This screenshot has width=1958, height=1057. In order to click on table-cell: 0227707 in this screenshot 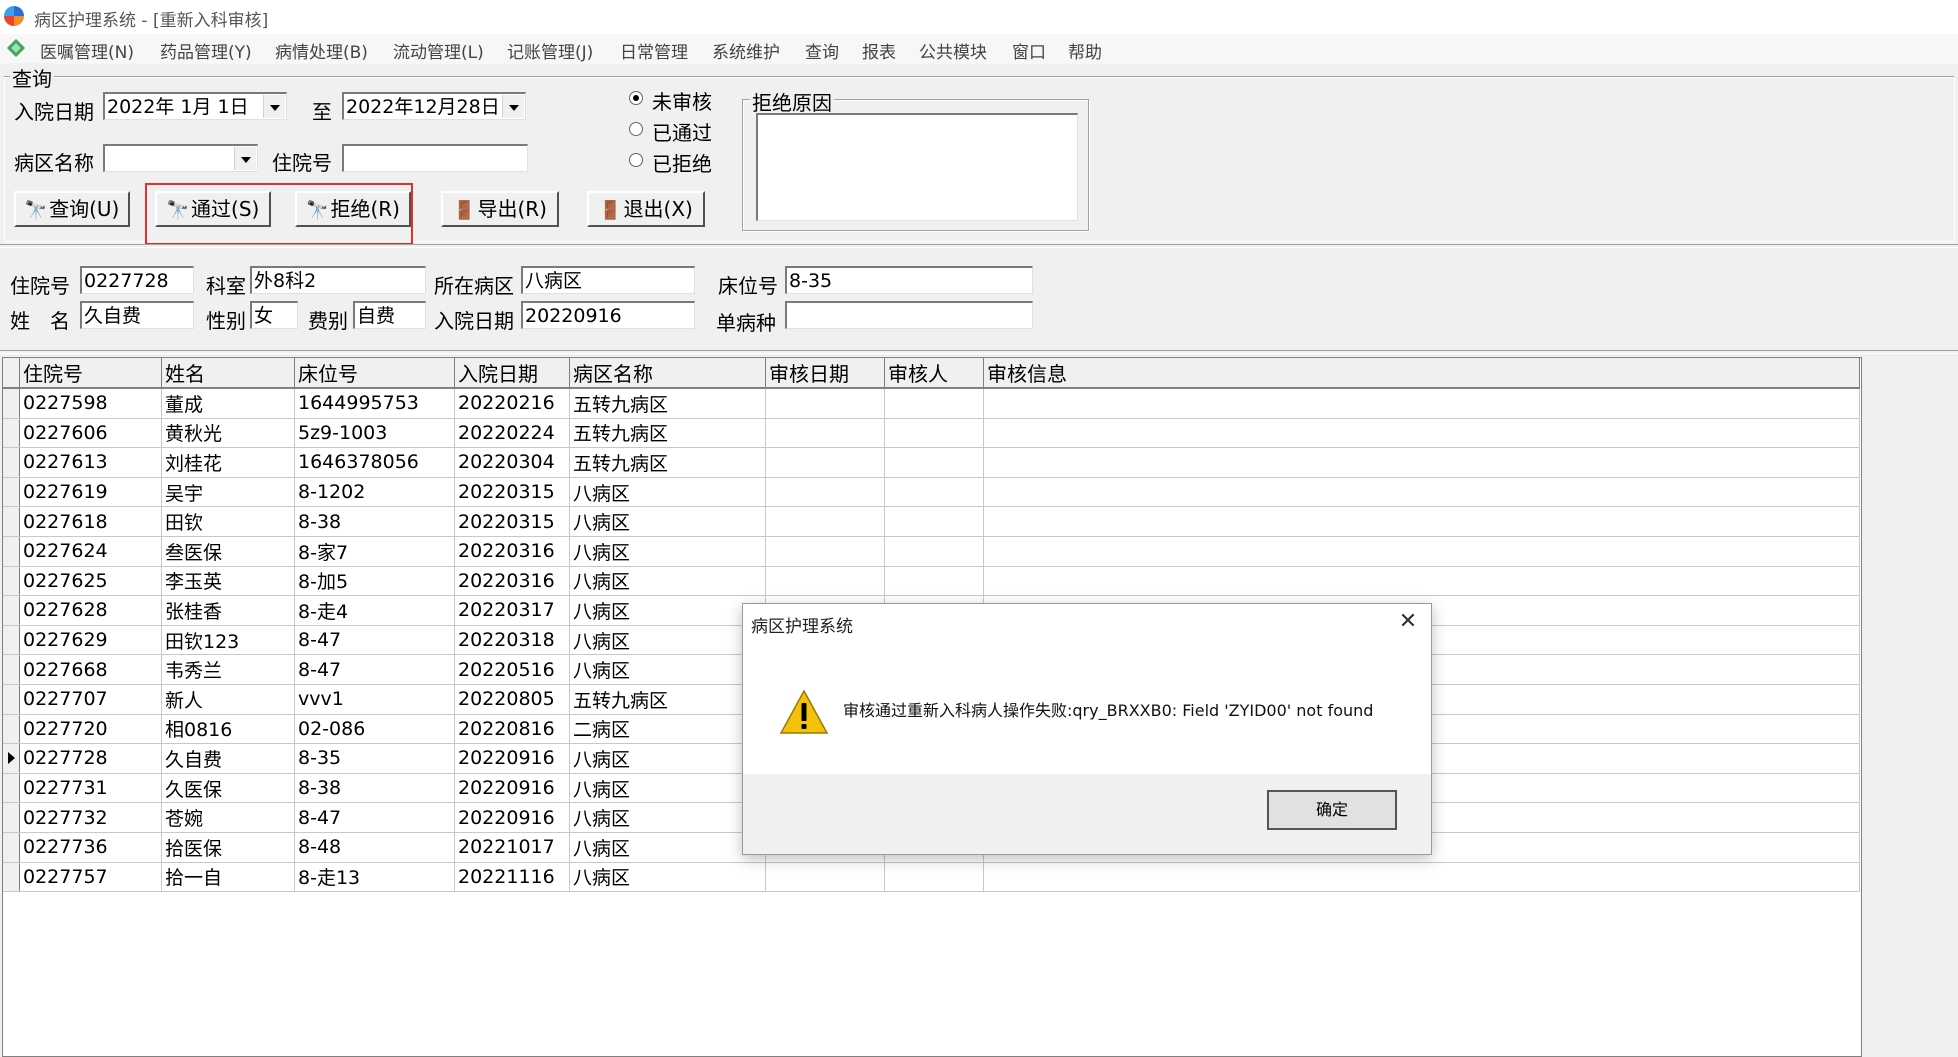, I will do `click(90, 699)`.